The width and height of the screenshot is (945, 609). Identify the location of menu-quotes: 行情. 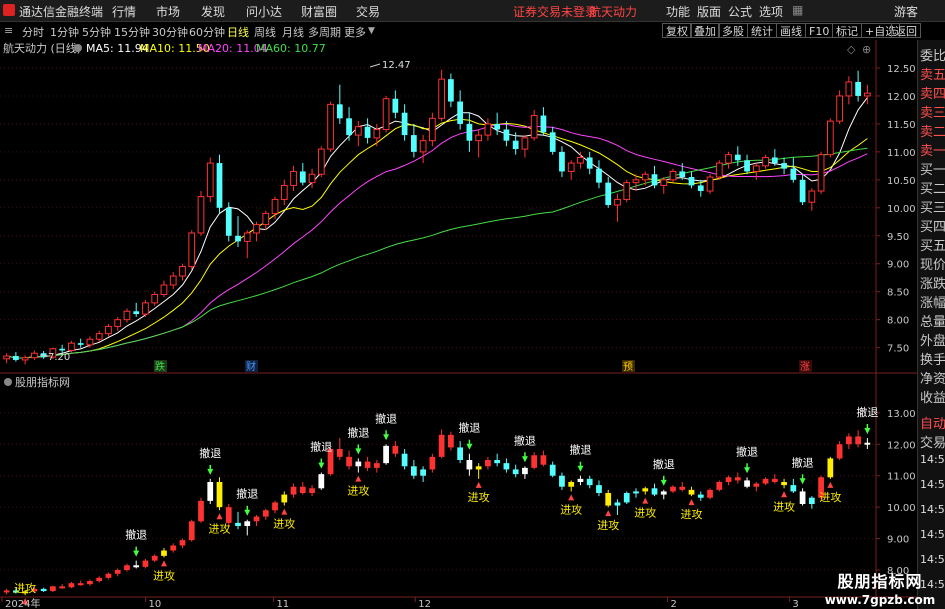
(124, 11).